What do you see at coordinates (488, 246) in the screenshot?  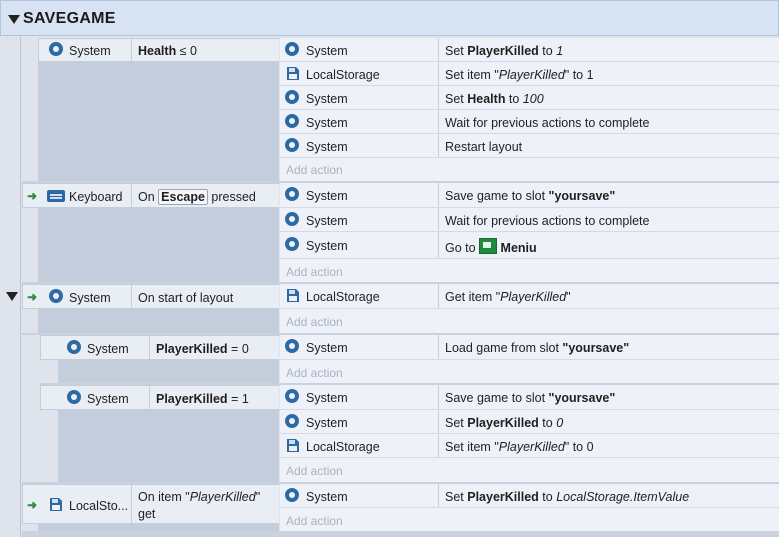 I see `layout-icon` at bounding box center [488, 246].